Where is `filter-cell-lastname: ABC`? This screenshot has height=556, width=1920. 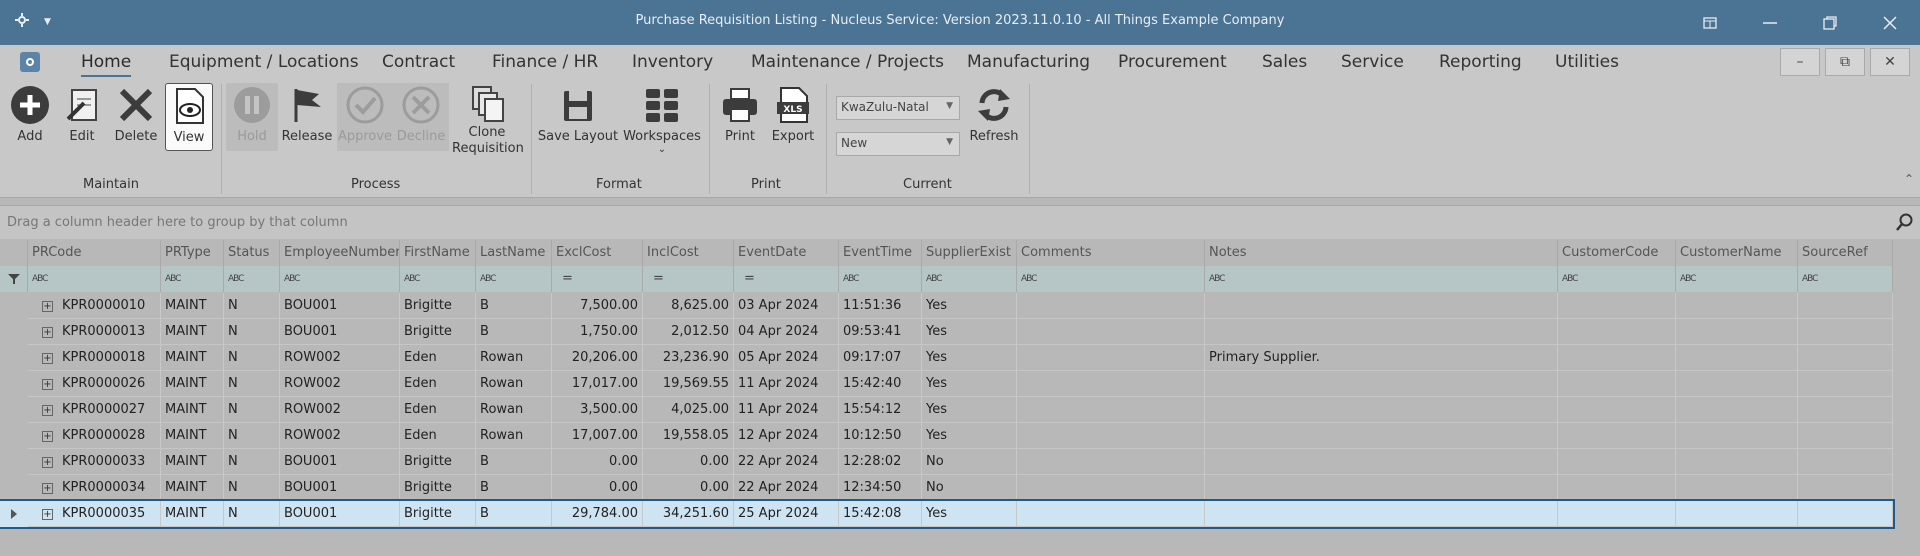 filter-cell-lastname: ABC is located at coordinates (514, 279).